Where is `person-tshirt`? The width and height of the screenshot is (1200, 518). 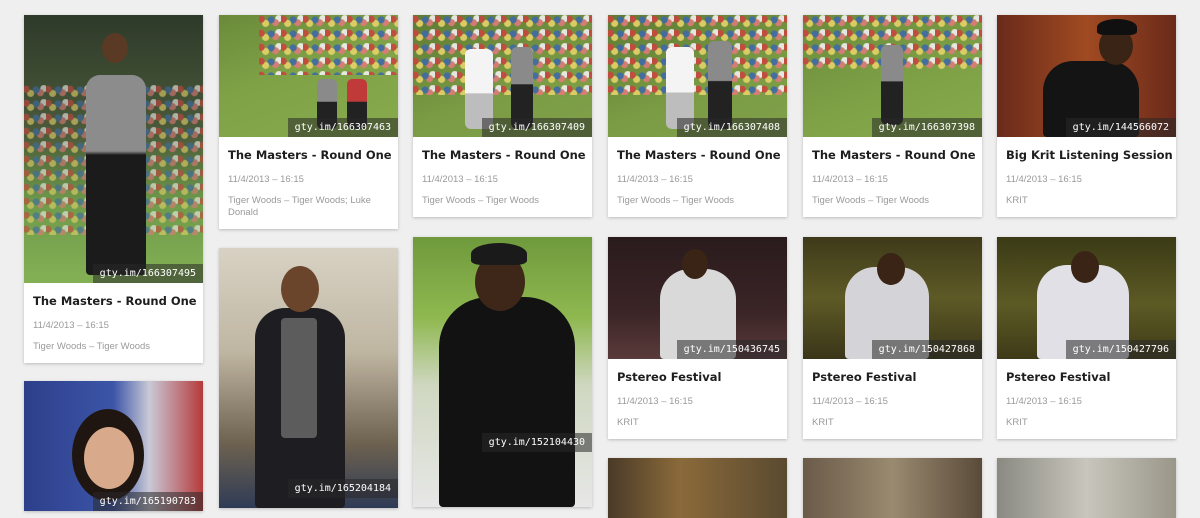
person-tshirt is located at coordinates (507, 402).